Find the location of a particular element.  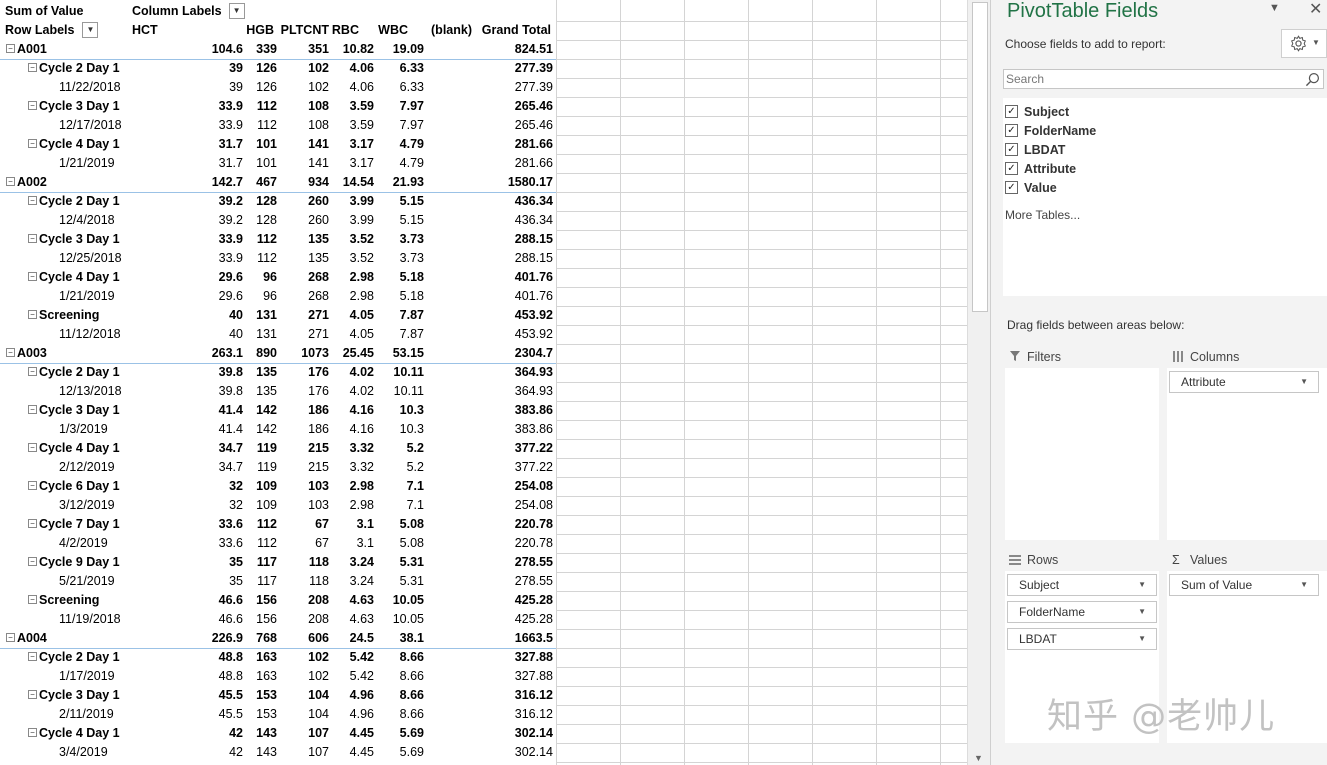

value-cell-grand-total: 1663.5 is located at coordinates (523, 638).